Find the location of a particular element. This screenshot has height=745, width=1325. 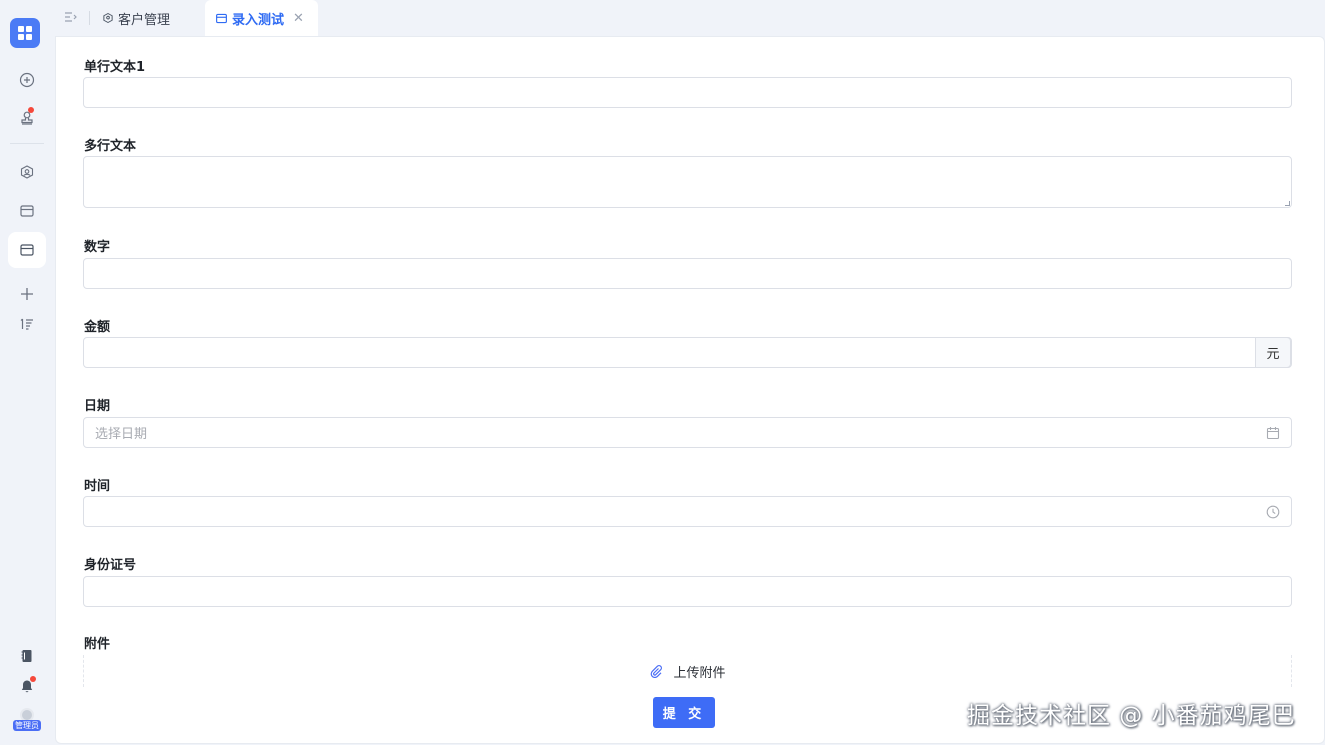

upload-attachment-area: 上传附件 is located at coordinates (687, 671).